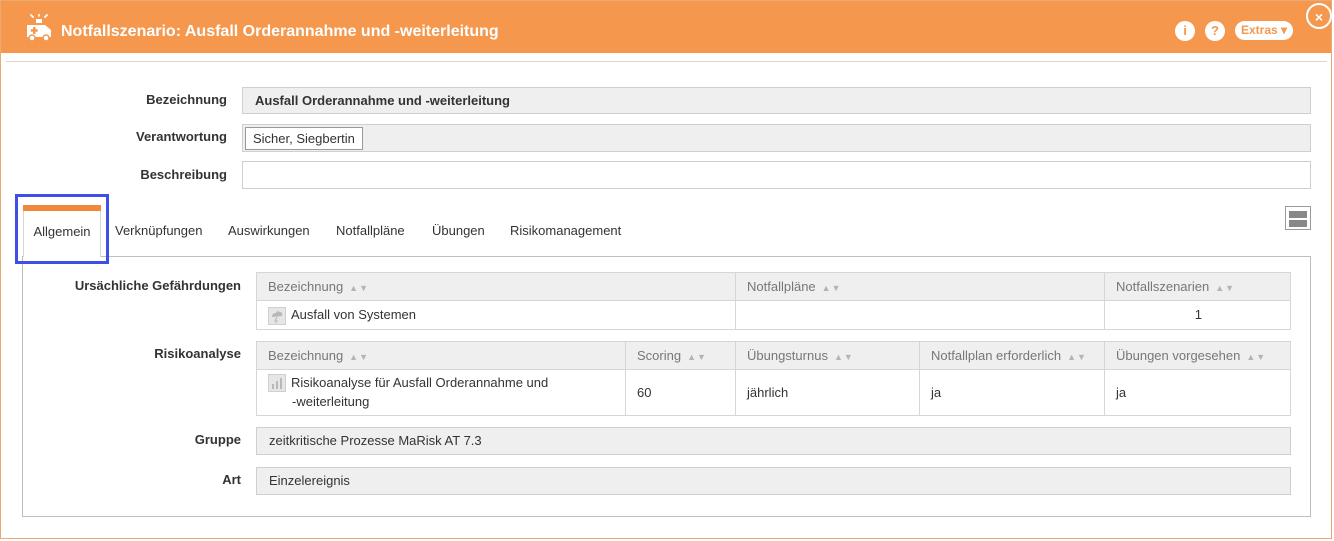 This screenshot has height=541, width=1334. I want to click on beschreibung-field, so click(776, 175).